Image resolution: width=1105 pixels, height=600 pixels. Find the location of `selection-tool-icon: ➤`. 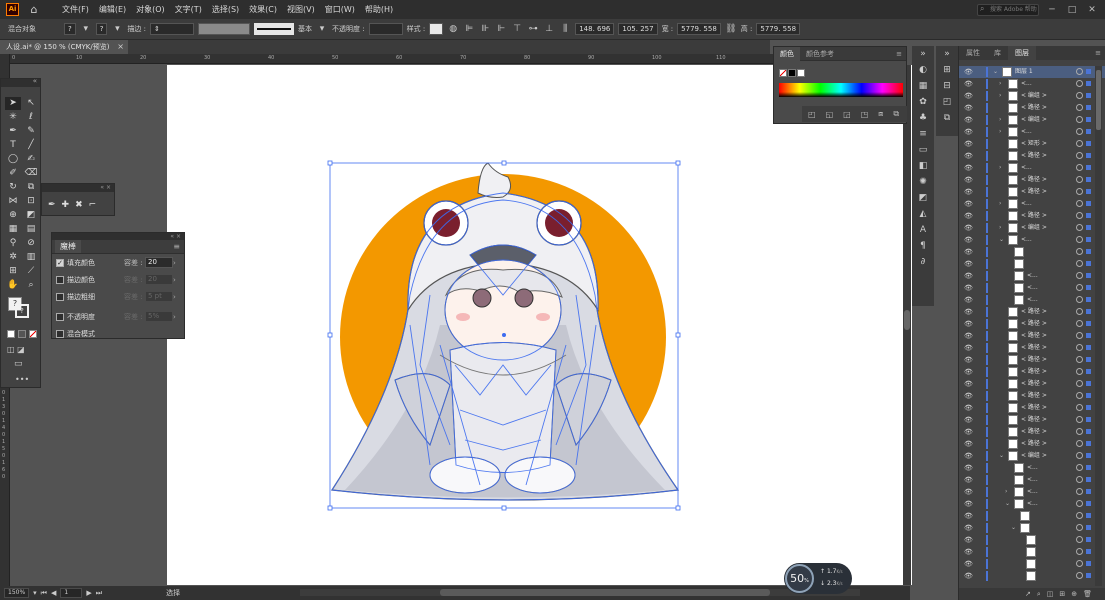

selection-tool-icon: ➤ is located at coordinates (13, 103).